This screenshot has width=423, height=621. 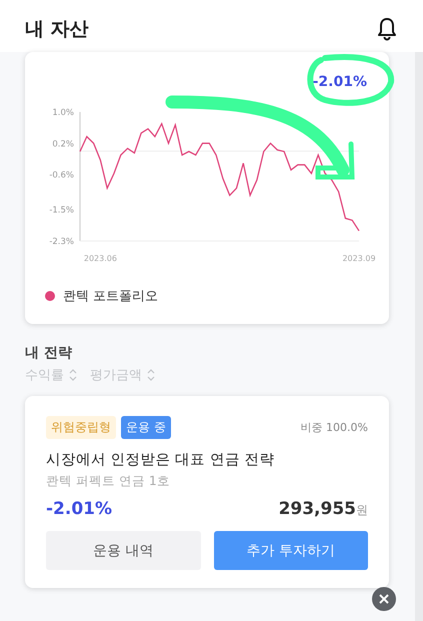 I want to click on y-tick-label: -2.3%, so click(x=61, y=242).